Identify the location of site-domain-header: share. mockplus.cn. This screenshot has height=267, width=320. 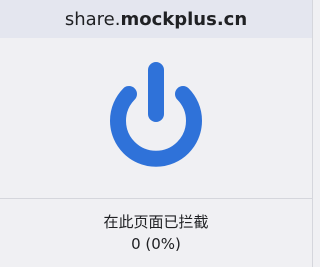
(156, 19).